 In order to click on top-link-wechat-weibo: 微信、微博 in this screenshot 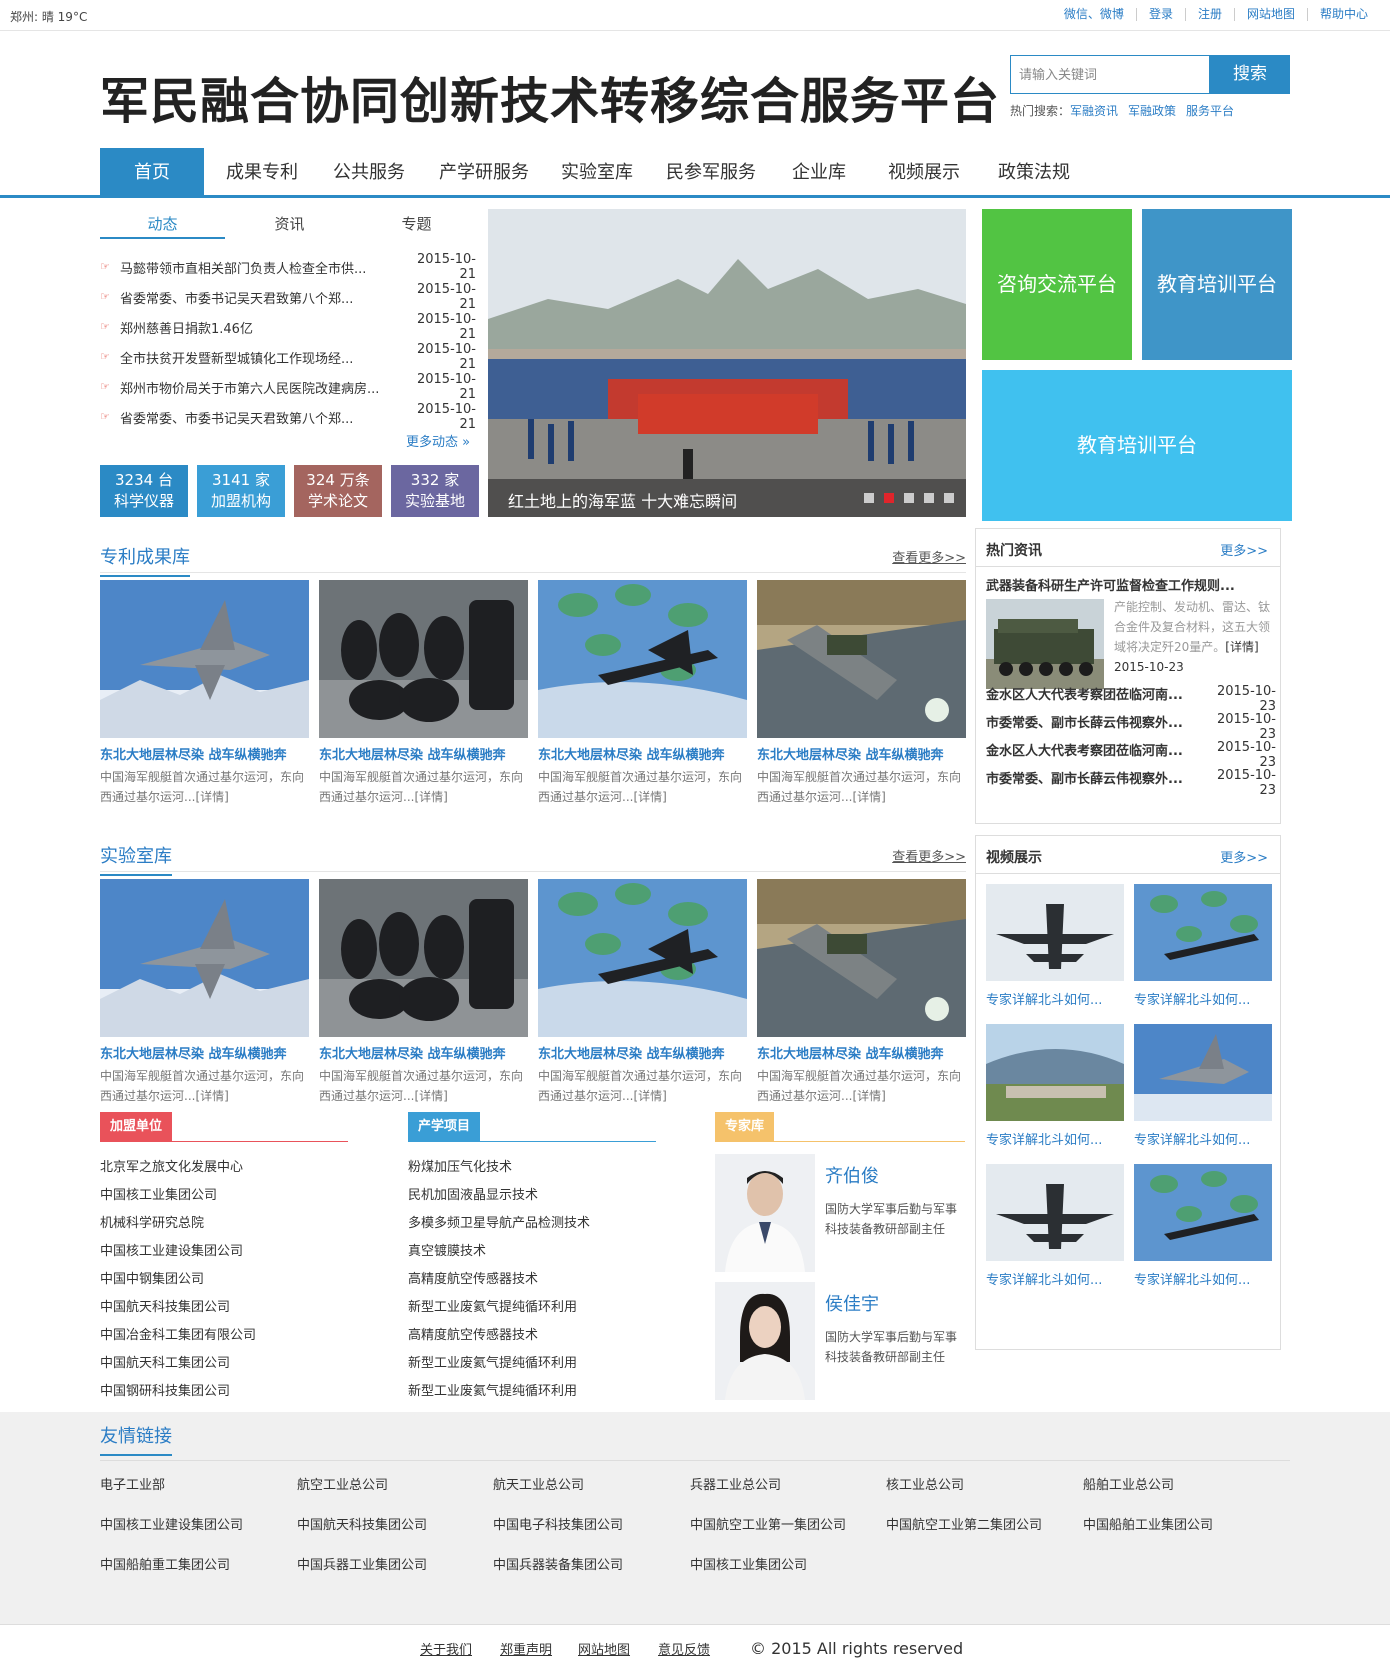, I will do `click(1094, 14)`.